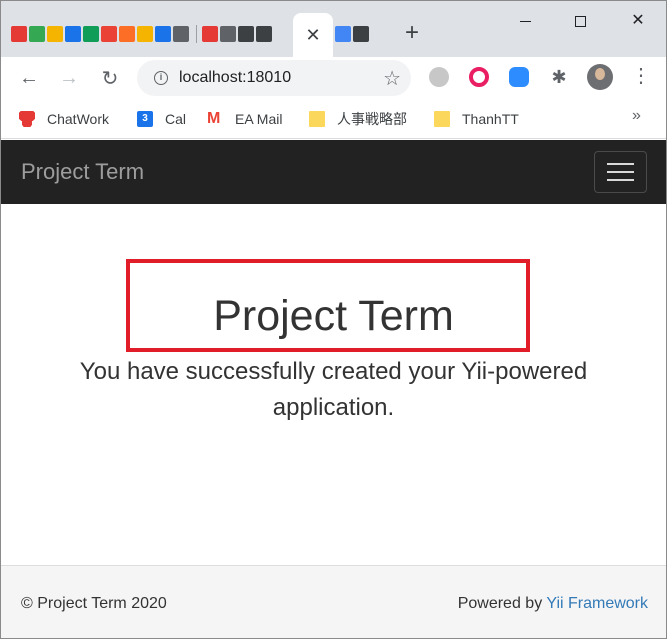 The width and height of the screenshot is (667, 639). What do you see at coordinates (479, 77) in the screenshot?
I see `eye-extension-icon` at bounding box center [479, 77].